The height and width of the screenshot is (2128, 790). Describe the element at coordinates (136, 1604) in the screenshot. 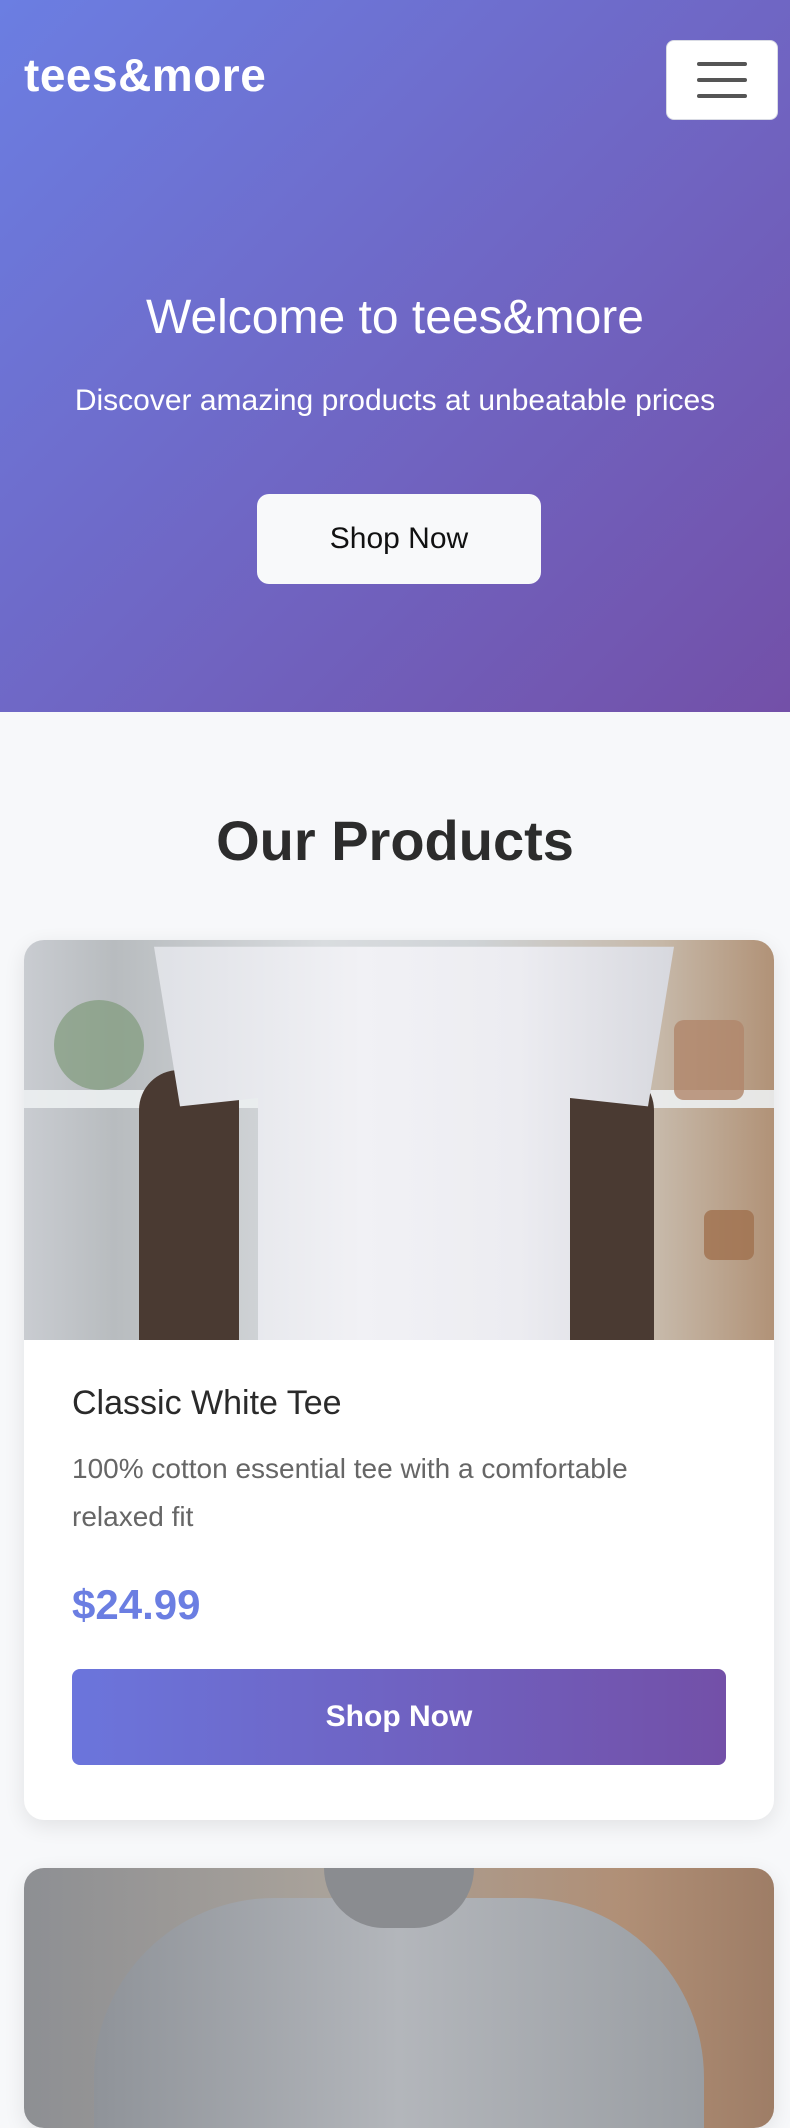

I see `product-price: $24.99` at that location.